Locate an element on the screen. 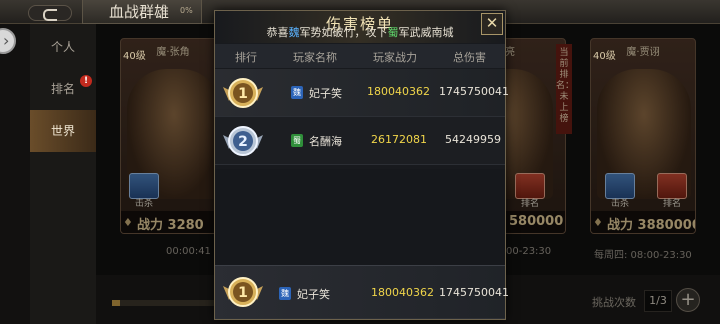 The image size is (720, 324). side-expand-button: › is located at coordinates (8, 41).